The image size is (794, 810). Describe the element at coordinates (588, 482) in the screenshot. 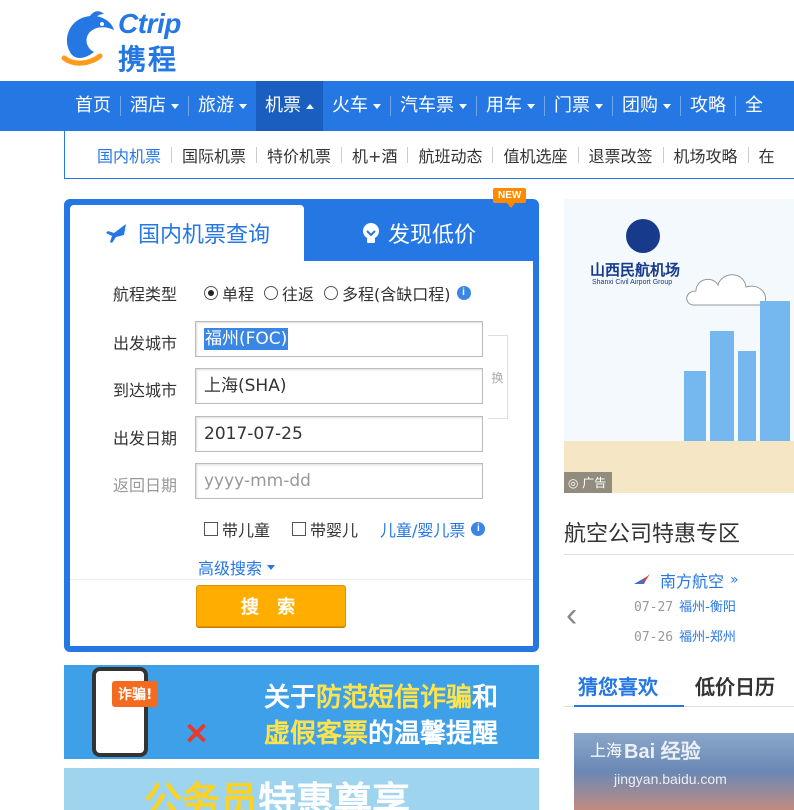

I see `ad-tag: ◎ 广告` at that location.